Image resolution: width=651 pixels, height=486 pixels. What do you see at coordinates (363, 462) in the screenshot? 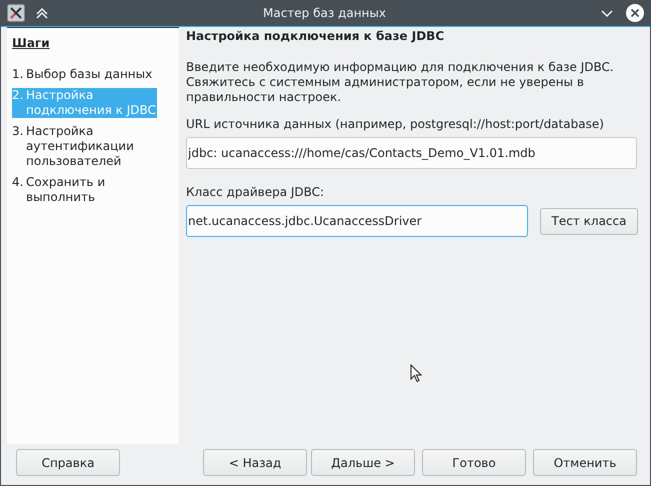
I see `wizard-button: Дальше >` at bounding box center [363, 462].